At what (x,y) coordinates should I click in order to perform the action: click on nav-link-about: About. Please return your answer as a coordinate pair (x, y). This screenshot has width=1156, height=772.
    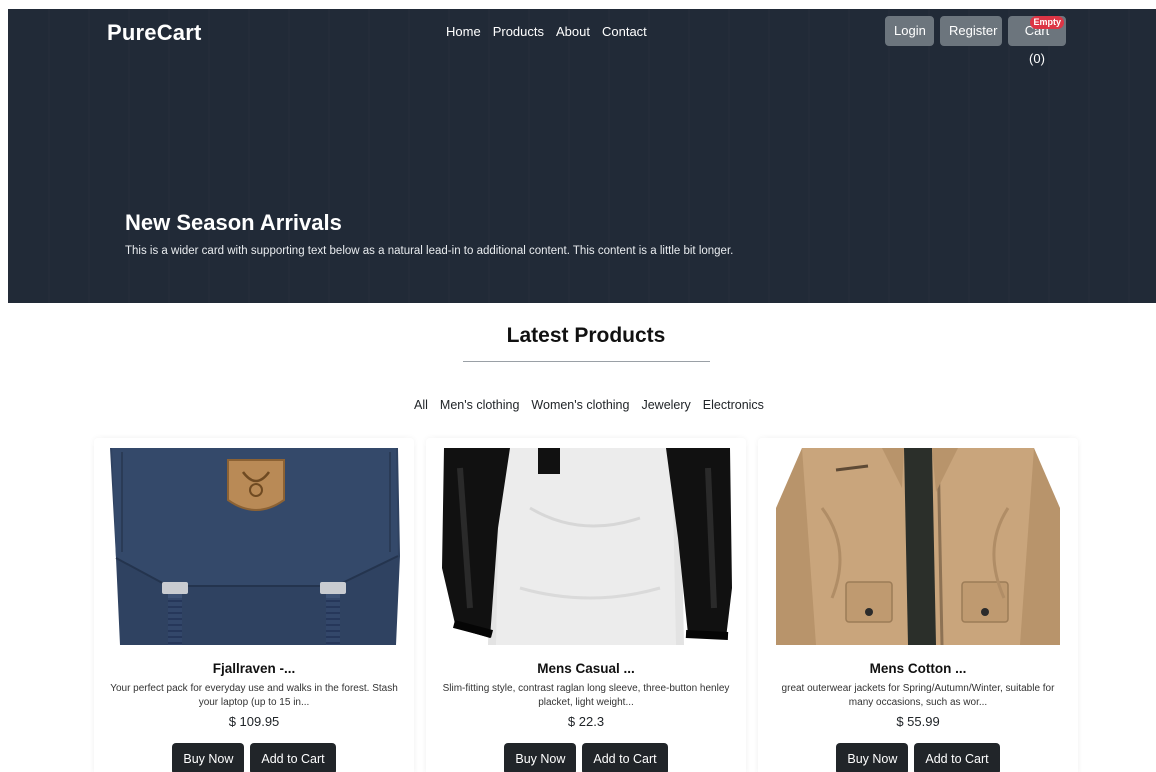
    Looking at the image, I should click on (573, 31).